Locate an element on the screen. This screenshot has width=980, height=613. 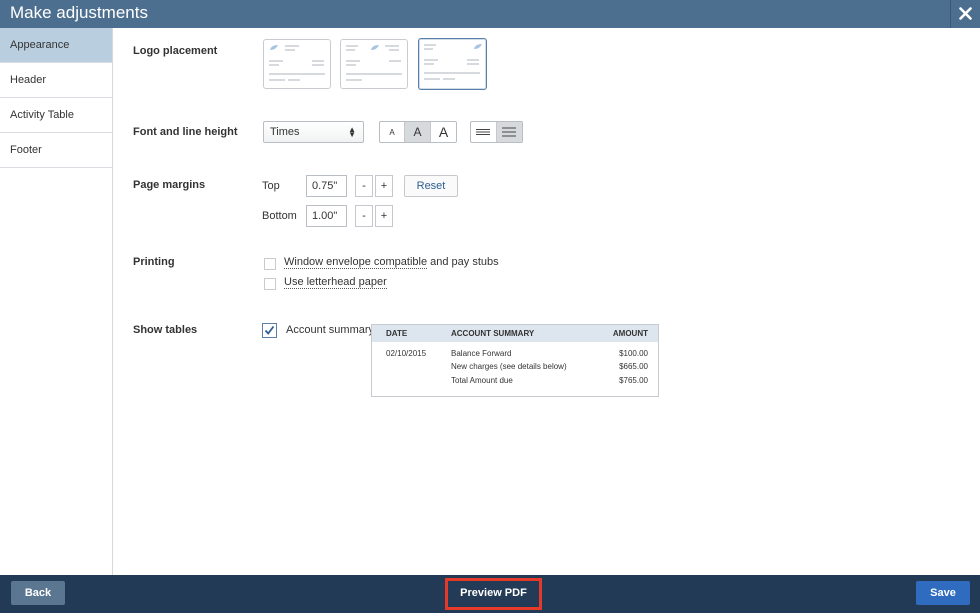
sidebar-item-appearance: Appearance is located at coordinates (56, 45).